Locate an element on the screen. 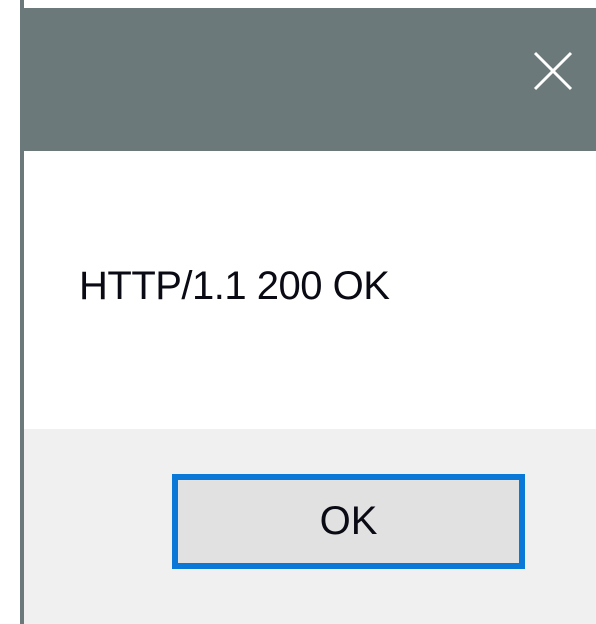 The height and width of the screenshot is (624, 596). ok-button: OK is located at coordinates (348, 521).